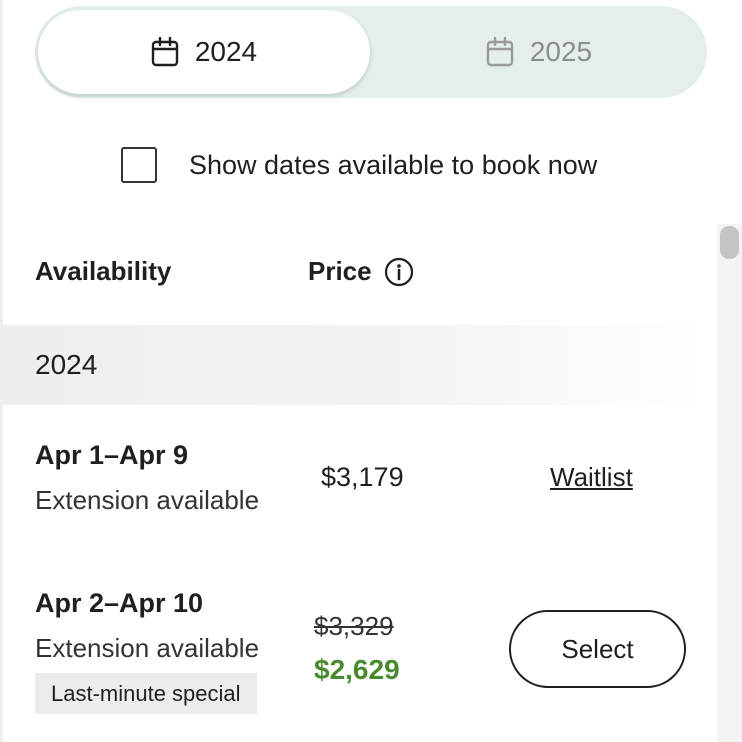 The height and width of the screenshot is (742, 742). I want to click on availability-header: Availability, so click(103, 271).